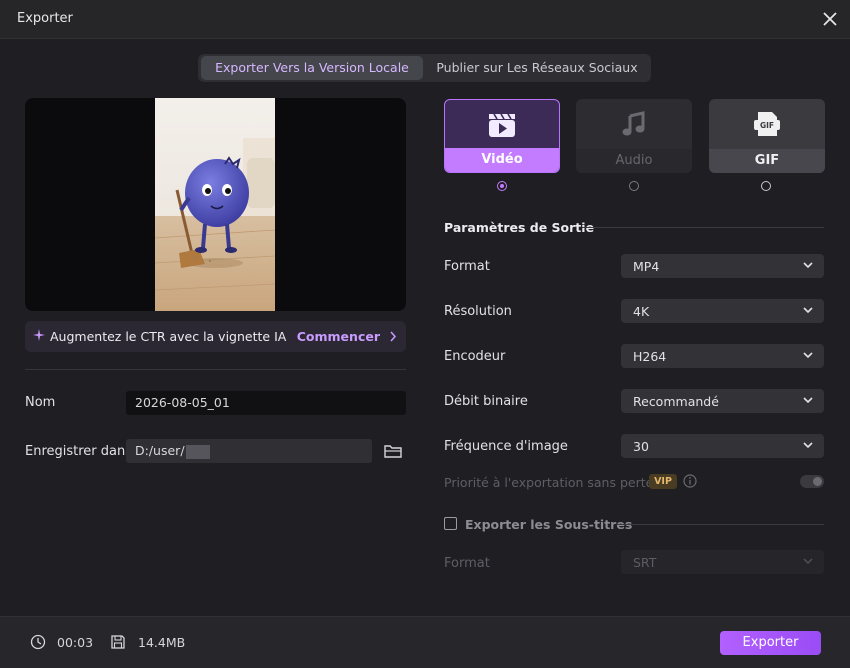 This screenshot has height=668, width=850. I want to click on lossless-toggle, so click(812, 481).